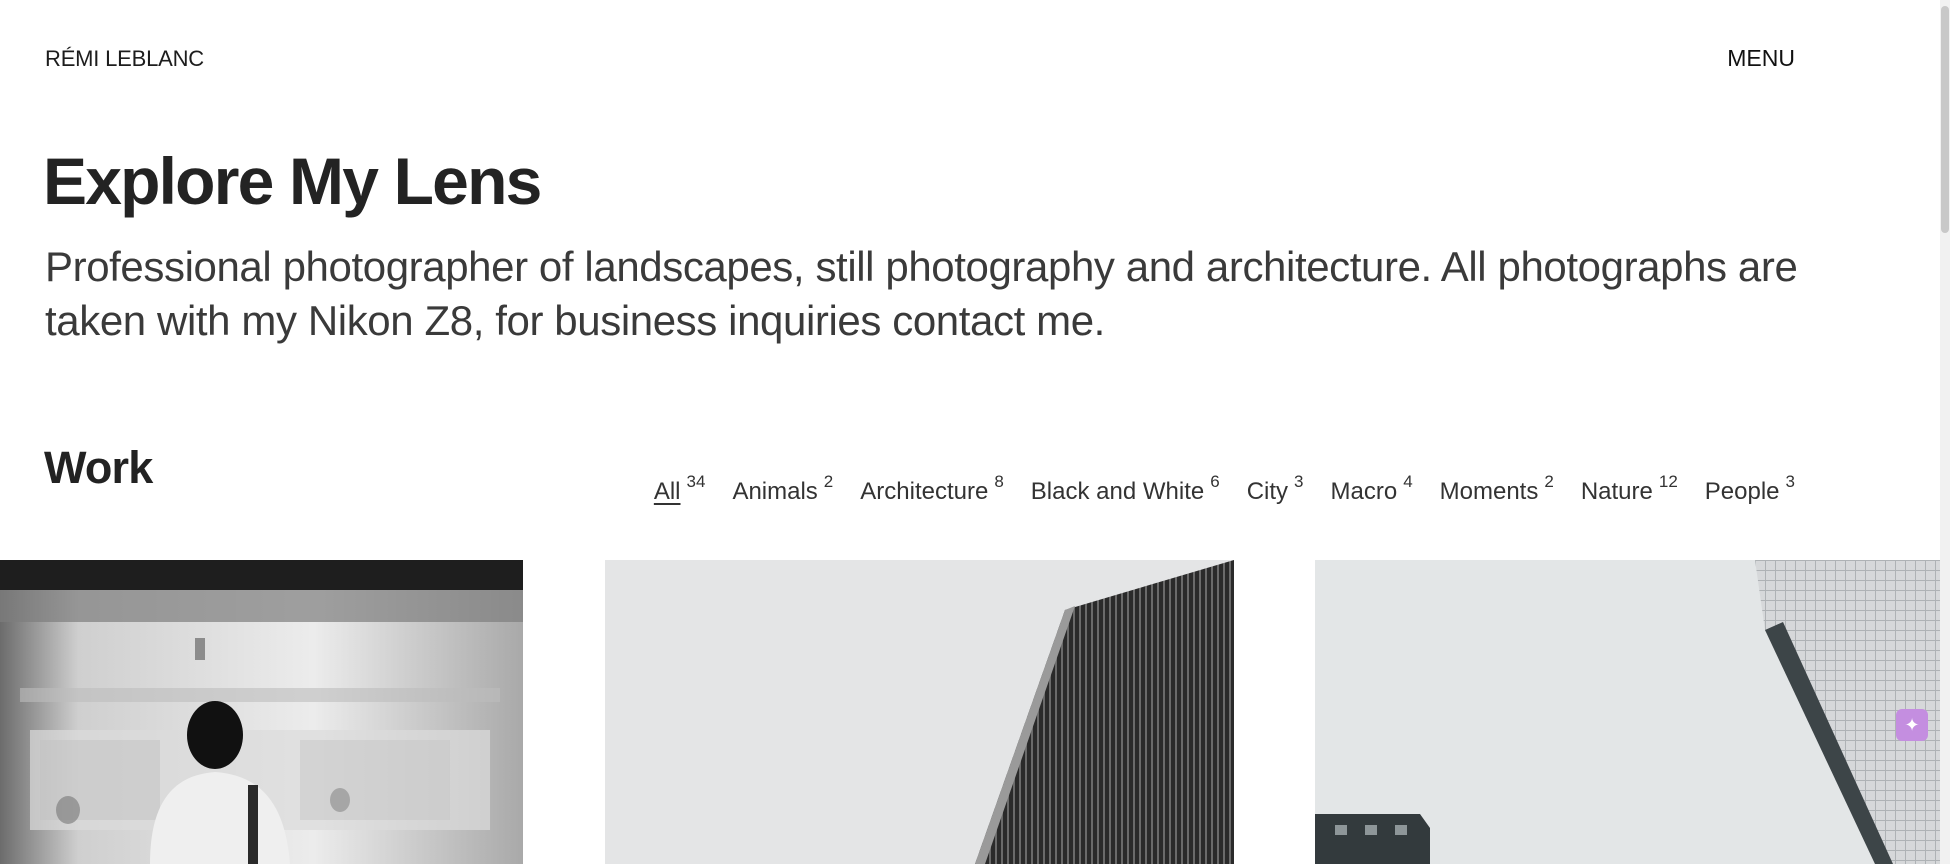  What do you see at coordinates (775, 491) in the screenshot?
I see `filter-label: Animals` at bounding box center [775, 491].